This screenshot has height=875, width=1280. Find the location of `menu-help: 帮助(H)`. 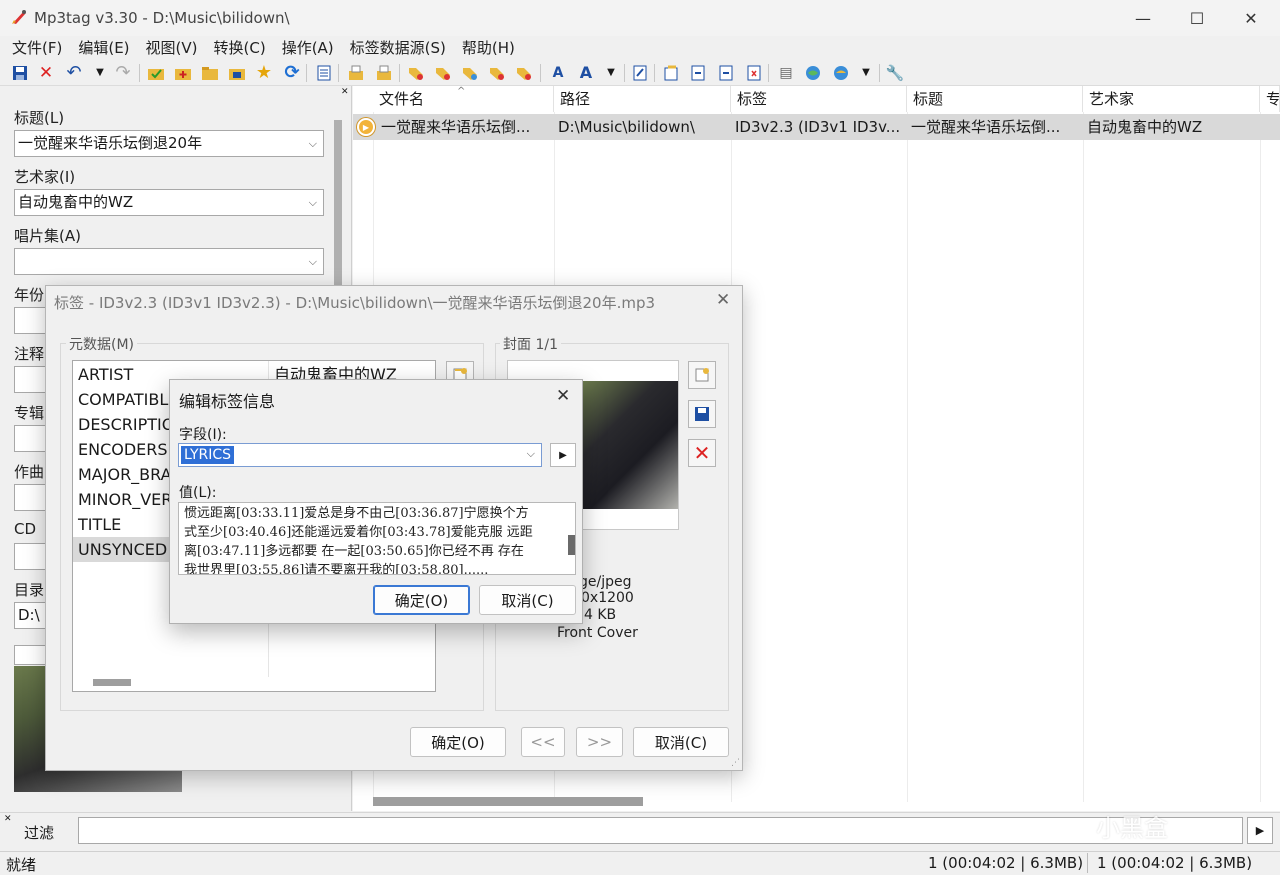

menu-help: 帮助(H) is located at coordinates (488, 48).